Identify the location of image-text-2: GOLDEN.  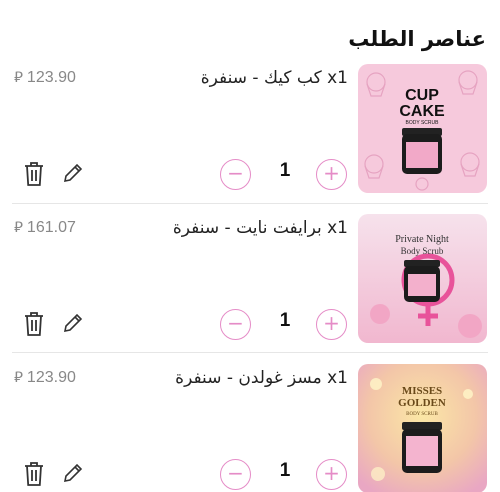
(422, 403).